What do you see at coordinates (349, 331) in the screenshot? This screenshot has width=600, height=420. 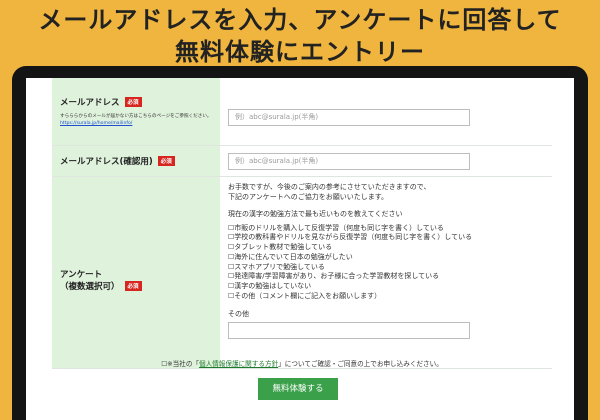 I see `other-input` at bounding box center [349, 331].